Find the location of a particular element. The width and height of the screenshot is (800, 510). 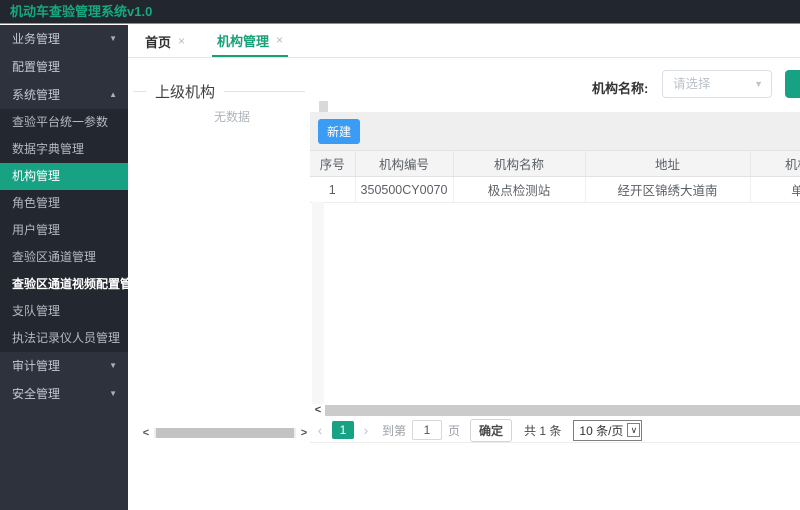

app-title: 机动车查验管理系统v1.0 is located at coordinates (81, 11).